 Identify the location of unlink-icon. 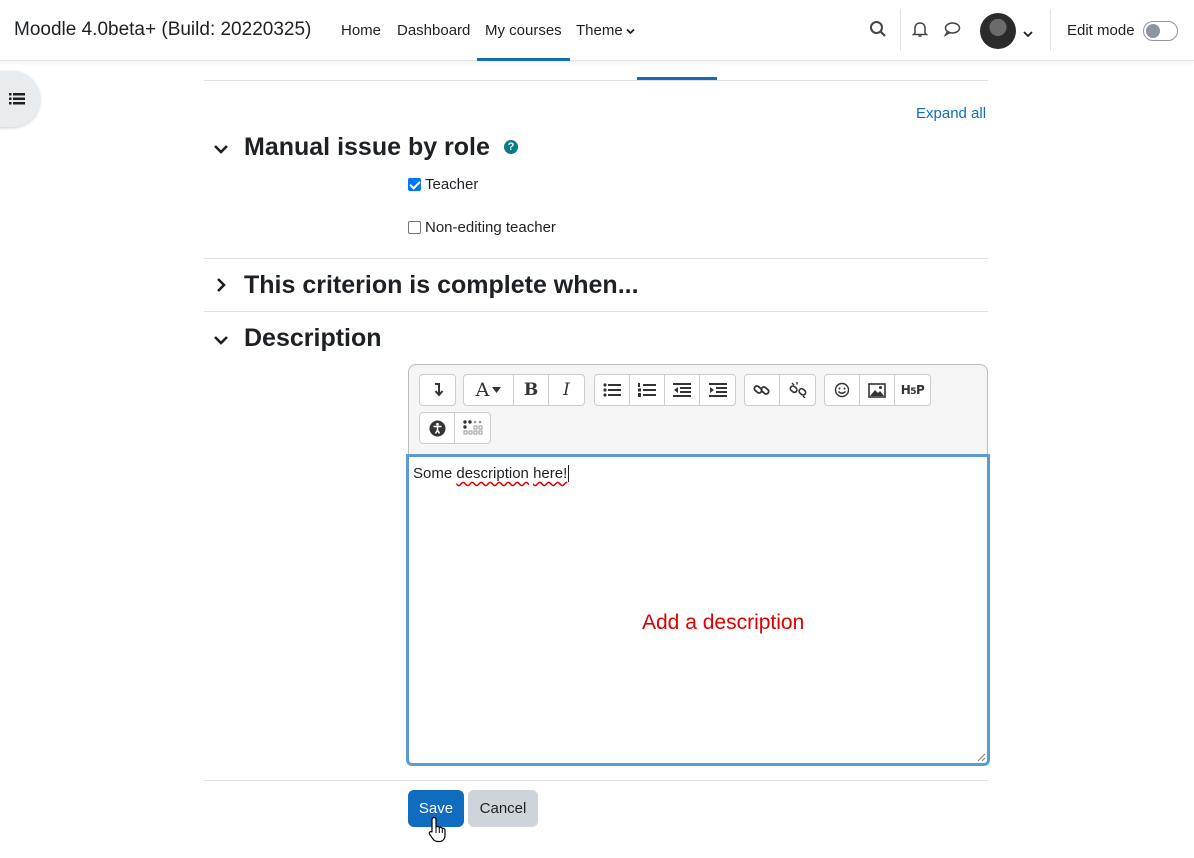
(797, 390).